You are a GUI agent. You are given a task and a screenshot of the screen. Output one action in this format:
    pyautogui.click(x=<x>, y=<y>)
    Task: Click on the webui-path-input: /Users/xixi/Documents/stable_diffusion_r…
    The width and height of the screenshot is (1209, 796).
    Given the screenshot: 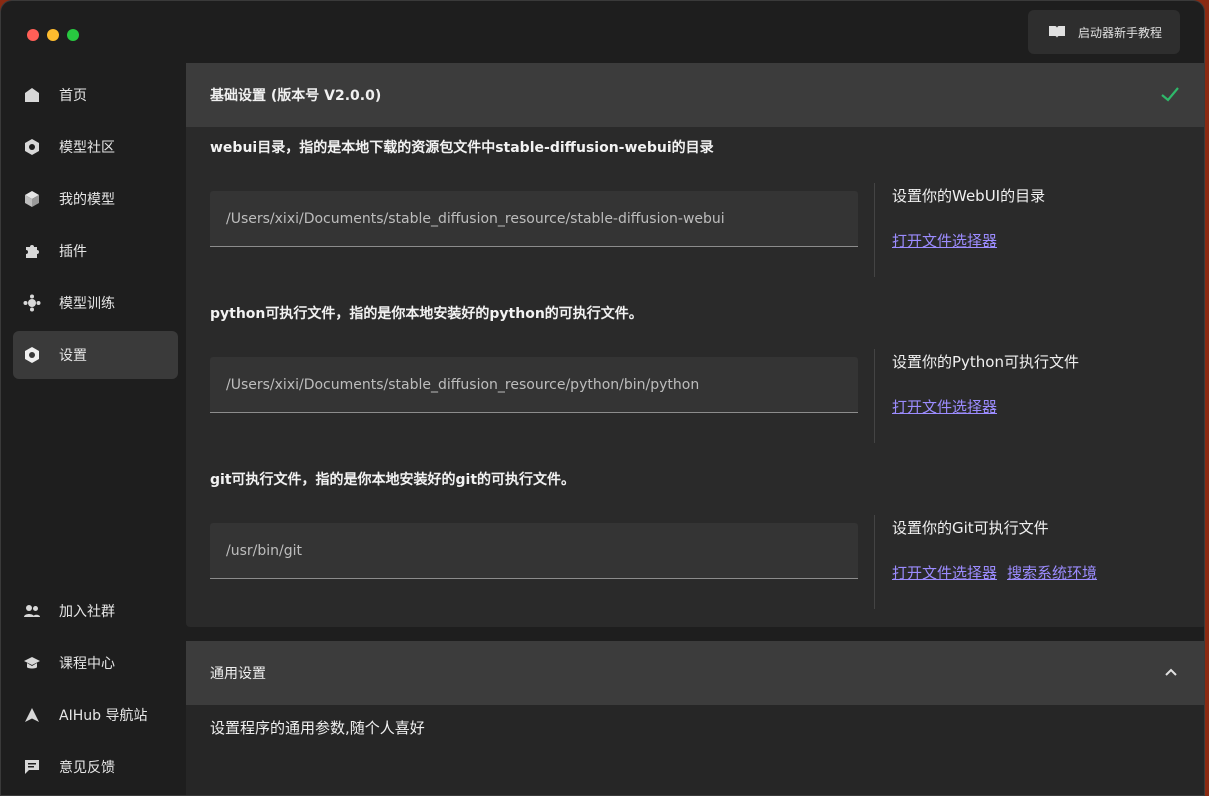 What is the action you would take?
    pyautogui.click(x=534, y=219)
    